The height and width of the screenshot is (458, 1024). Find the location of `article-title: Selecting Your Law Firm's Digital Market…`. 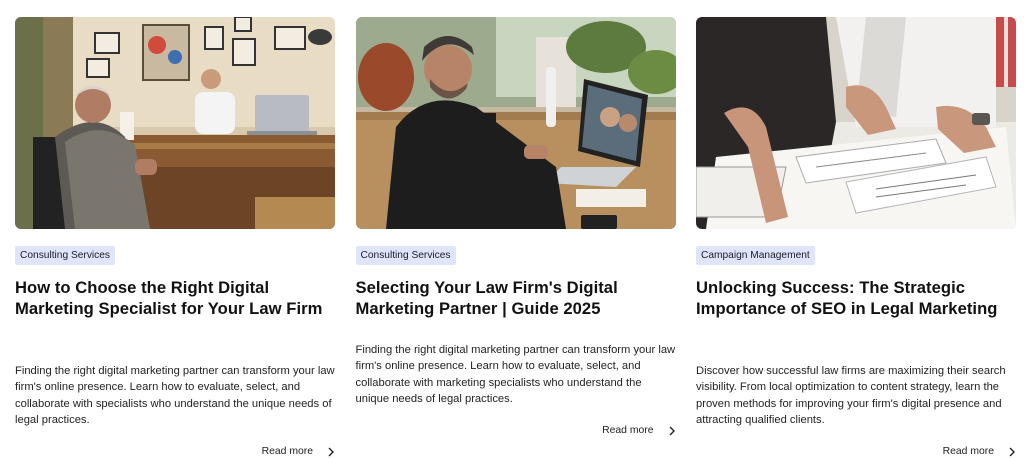

article-title: Selecting Your Law Firm's Digital Market… is located at coordinates (515, 298).